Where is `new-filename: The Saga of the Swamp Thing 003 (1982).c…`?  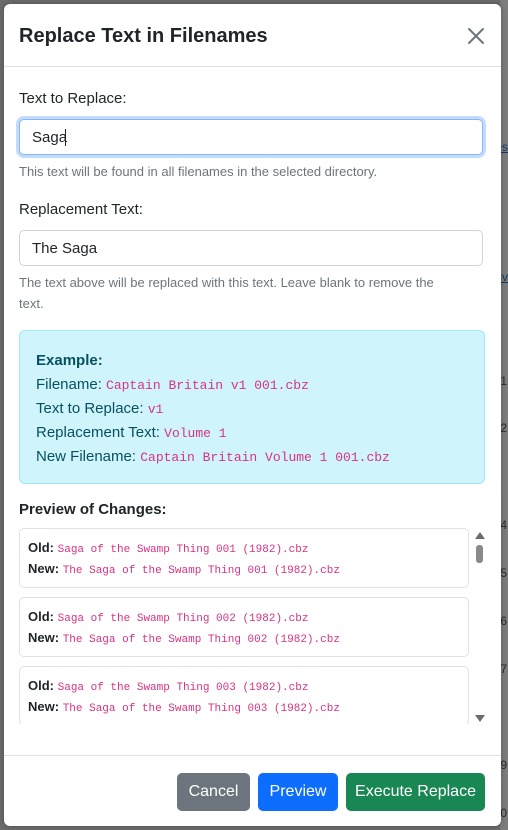 new-filename: The Saga of the Swamp Thing 003 (1982).c… is located at coordinates (201, 709).